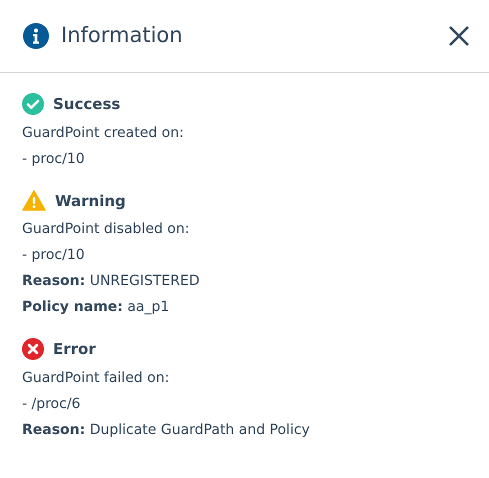  I want to click on message-line: GuardPoint created on:, so click(103, 133).